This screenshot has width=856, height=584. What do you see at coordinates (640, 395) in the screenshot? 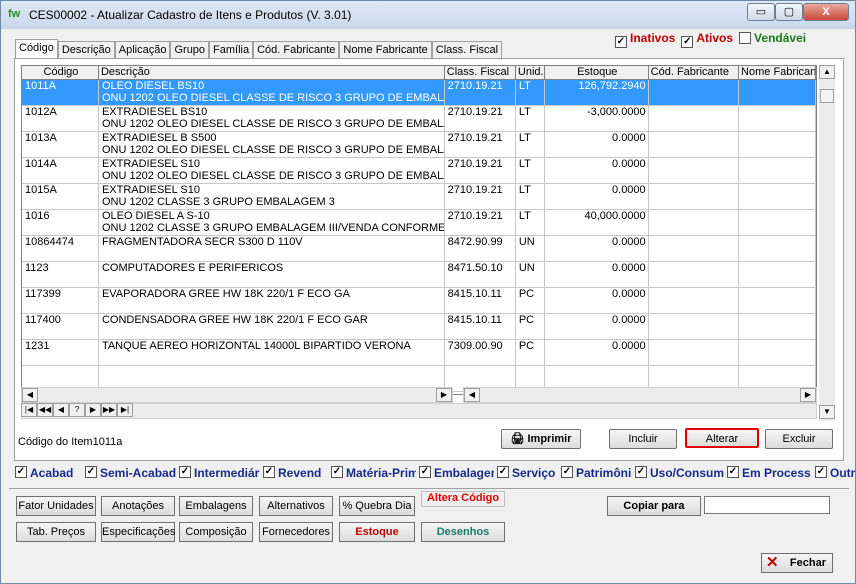
I see `horizontal-scrollbar-right: ◀ ▶` at bounding box center [640, 395].